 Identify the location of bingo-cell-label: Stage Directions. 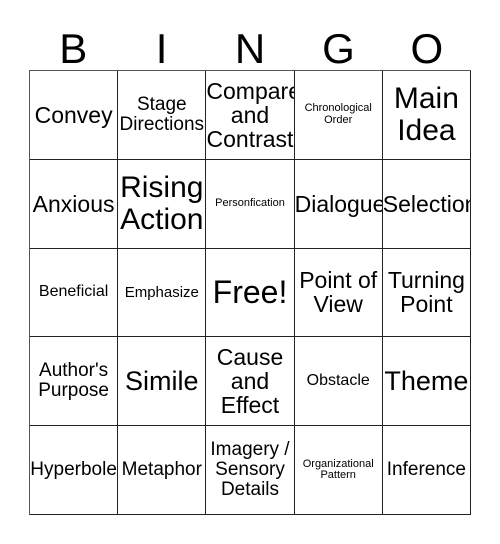
(162, 114).